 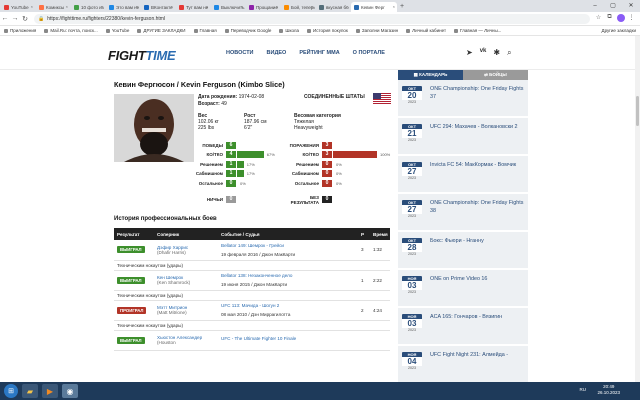 What do you see at coordinates (463, 326) in the screenshot?
I see `sidebar-event: НОЯ 03 2023 ACA 165: Гончаров - Вязигин` at bounding box center [463, 326].